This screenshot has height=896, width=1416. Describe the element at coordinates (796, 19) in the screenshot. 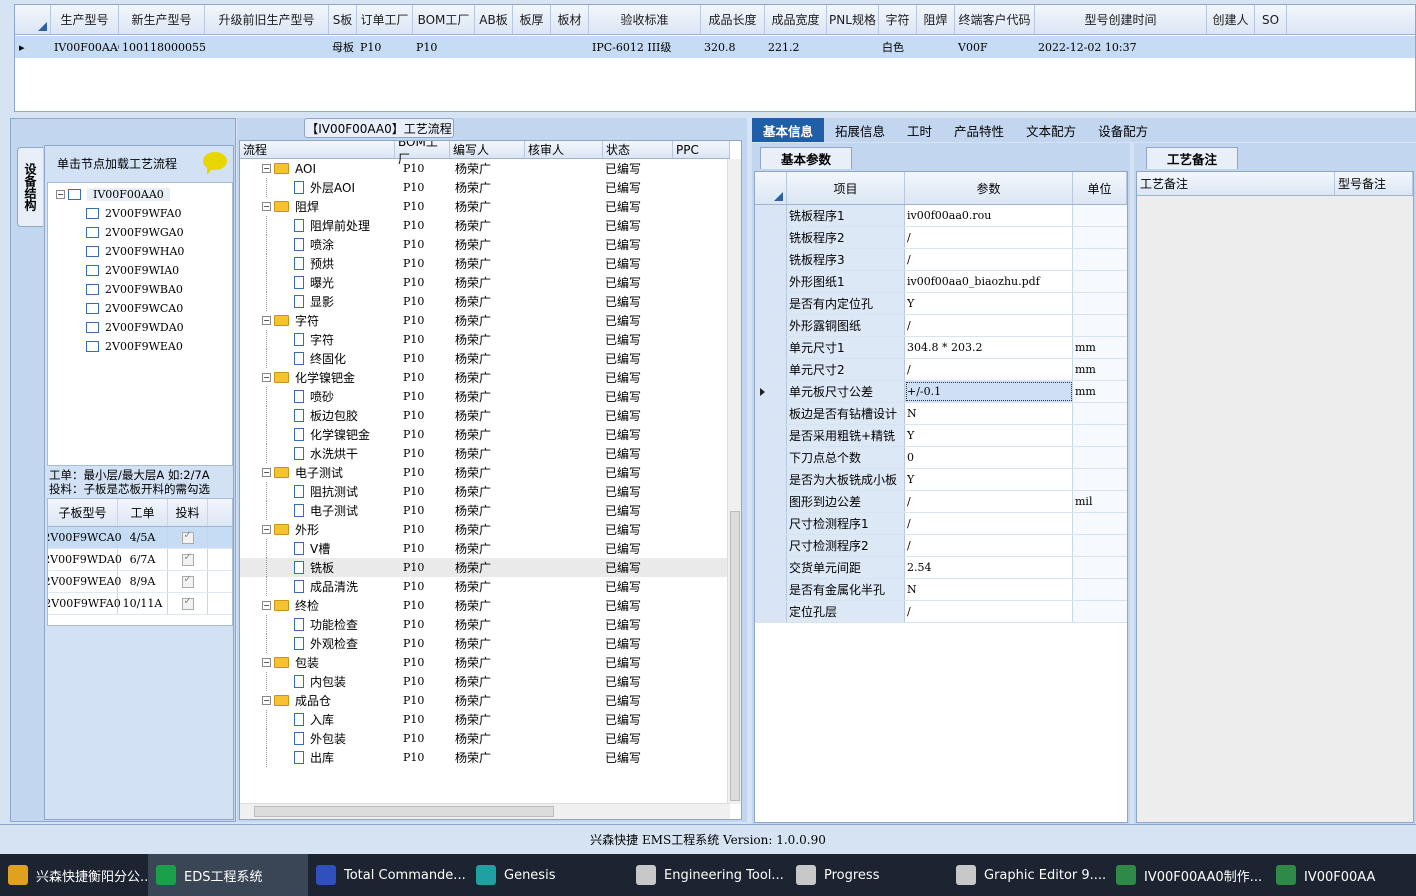

I see `col-header: 成品宽度` at that location.